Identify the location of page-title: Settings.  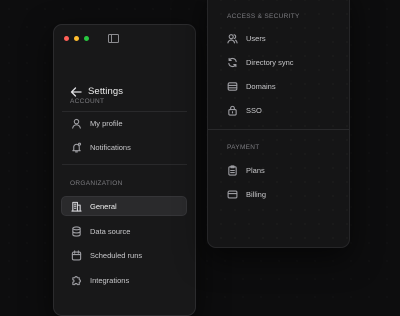
(106, 91).